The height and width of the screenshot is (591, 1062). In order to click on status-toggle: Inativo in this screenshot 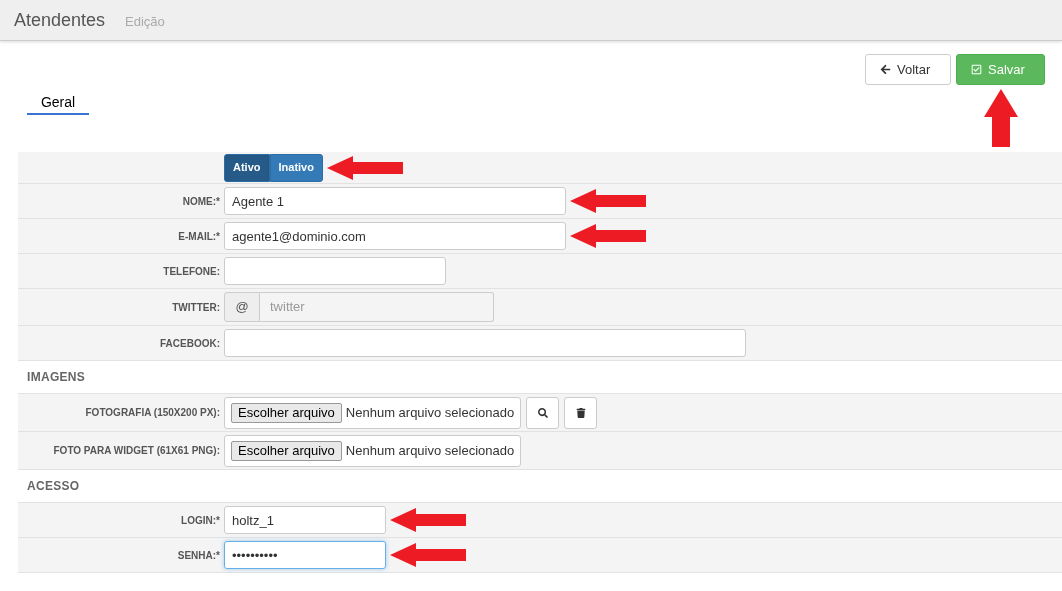, I will do `click(296, 167)`.